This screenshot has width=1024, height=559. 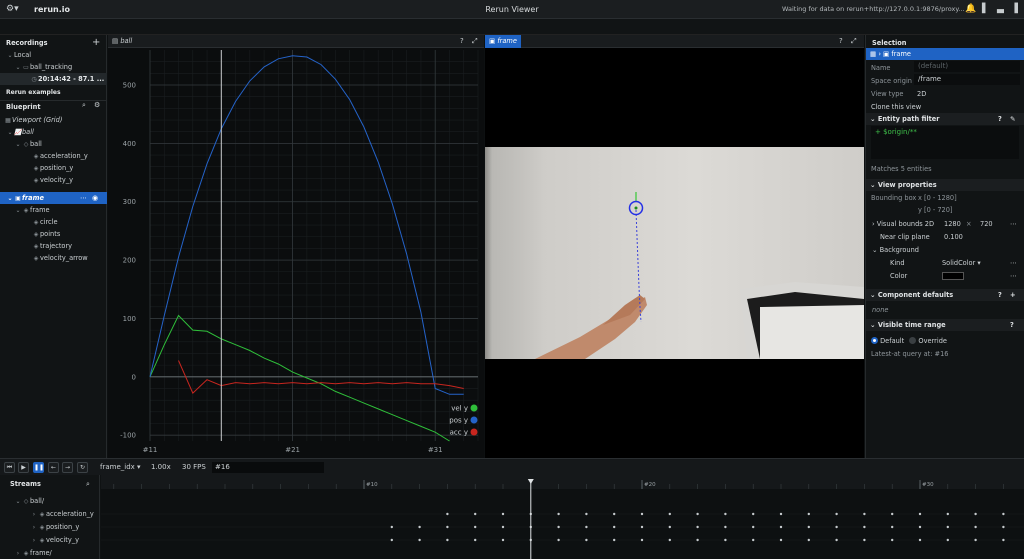 I want to click on name-input: (default), so click(x=967, y=66).